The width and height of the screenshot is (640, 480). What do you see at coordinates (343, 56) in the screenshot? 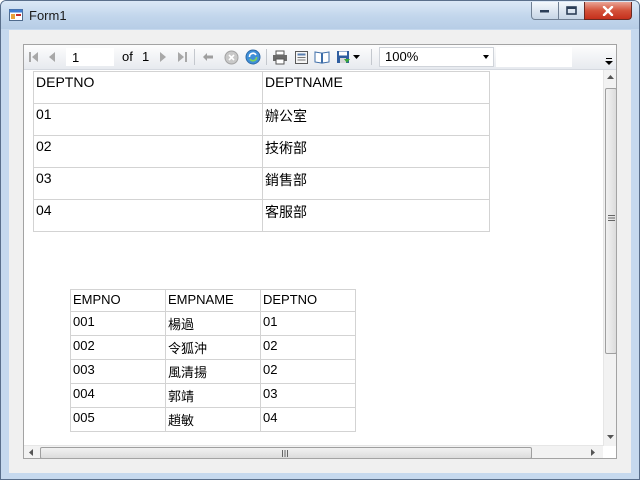
I see `save-icon` at bounding box center [343, 56].